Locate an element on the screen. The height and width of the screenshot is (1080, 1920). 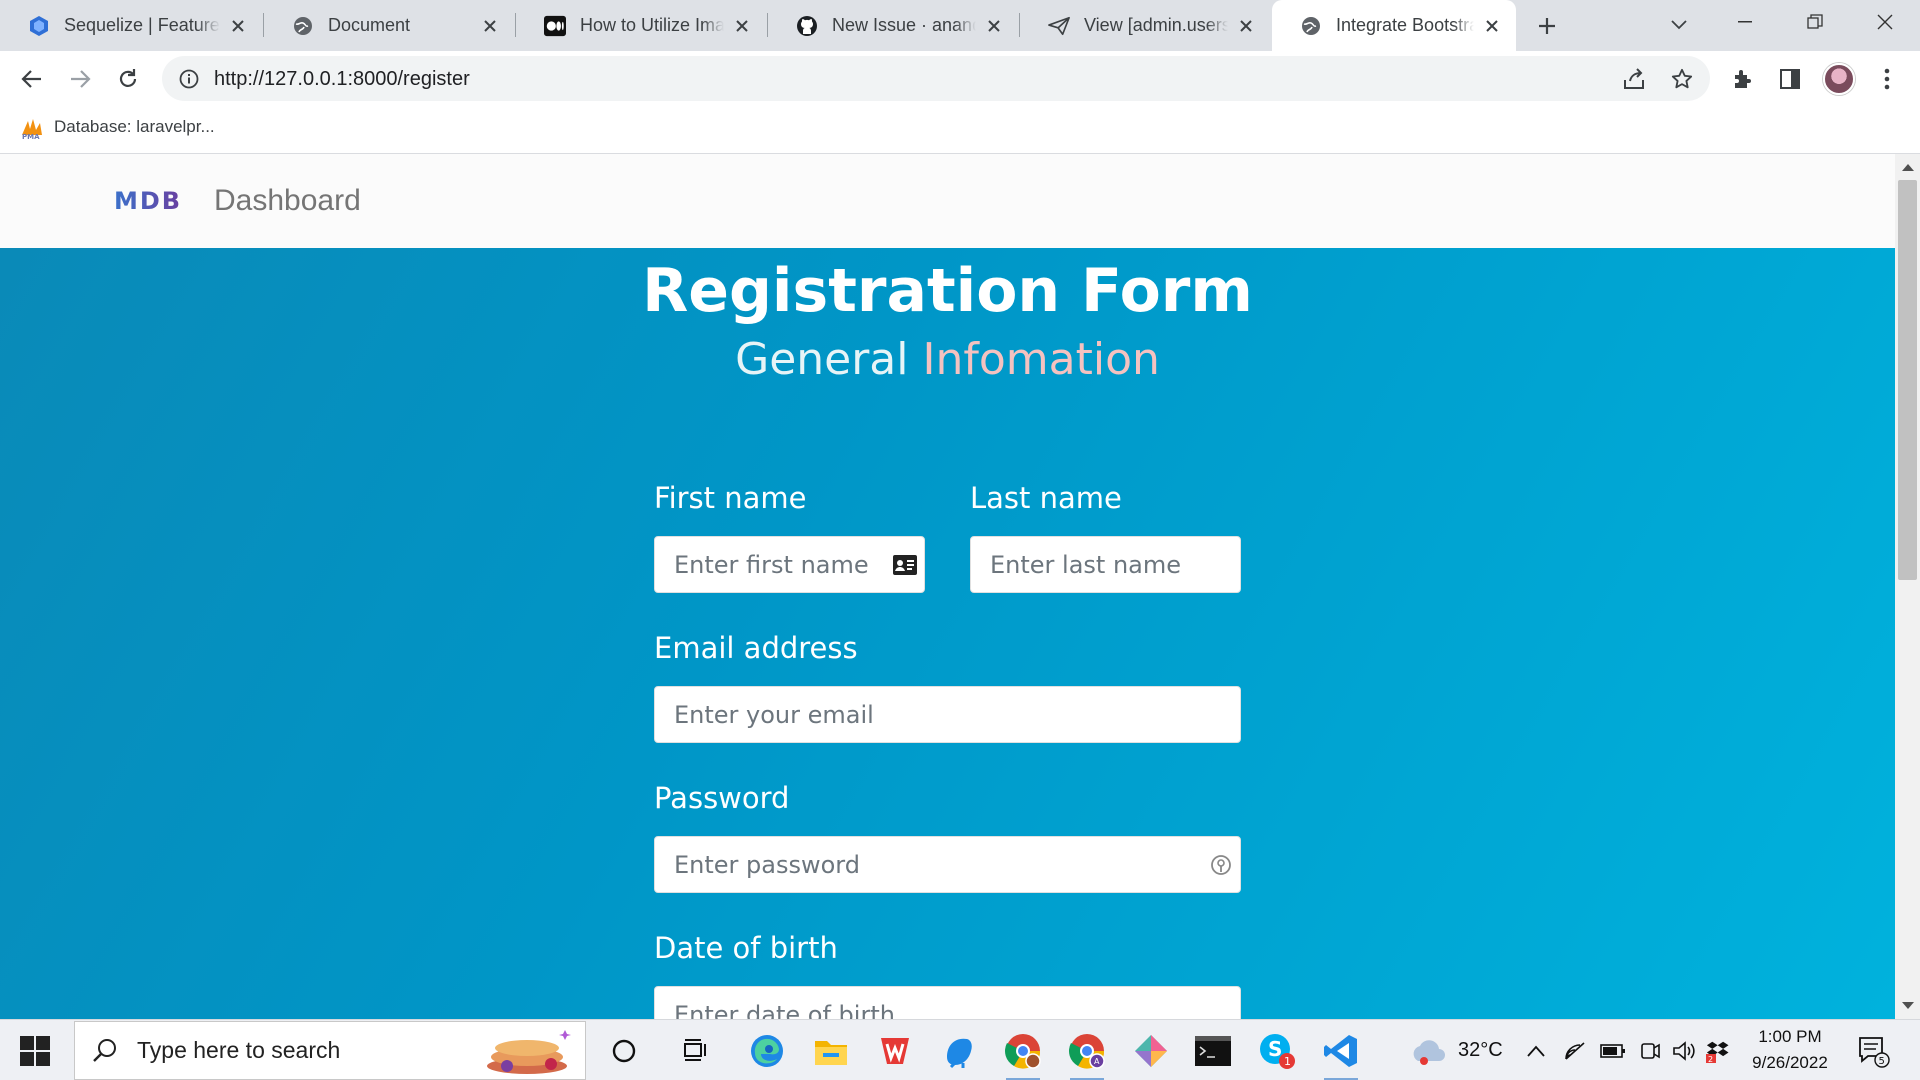
share-button is located at coordinates (1634, 79).